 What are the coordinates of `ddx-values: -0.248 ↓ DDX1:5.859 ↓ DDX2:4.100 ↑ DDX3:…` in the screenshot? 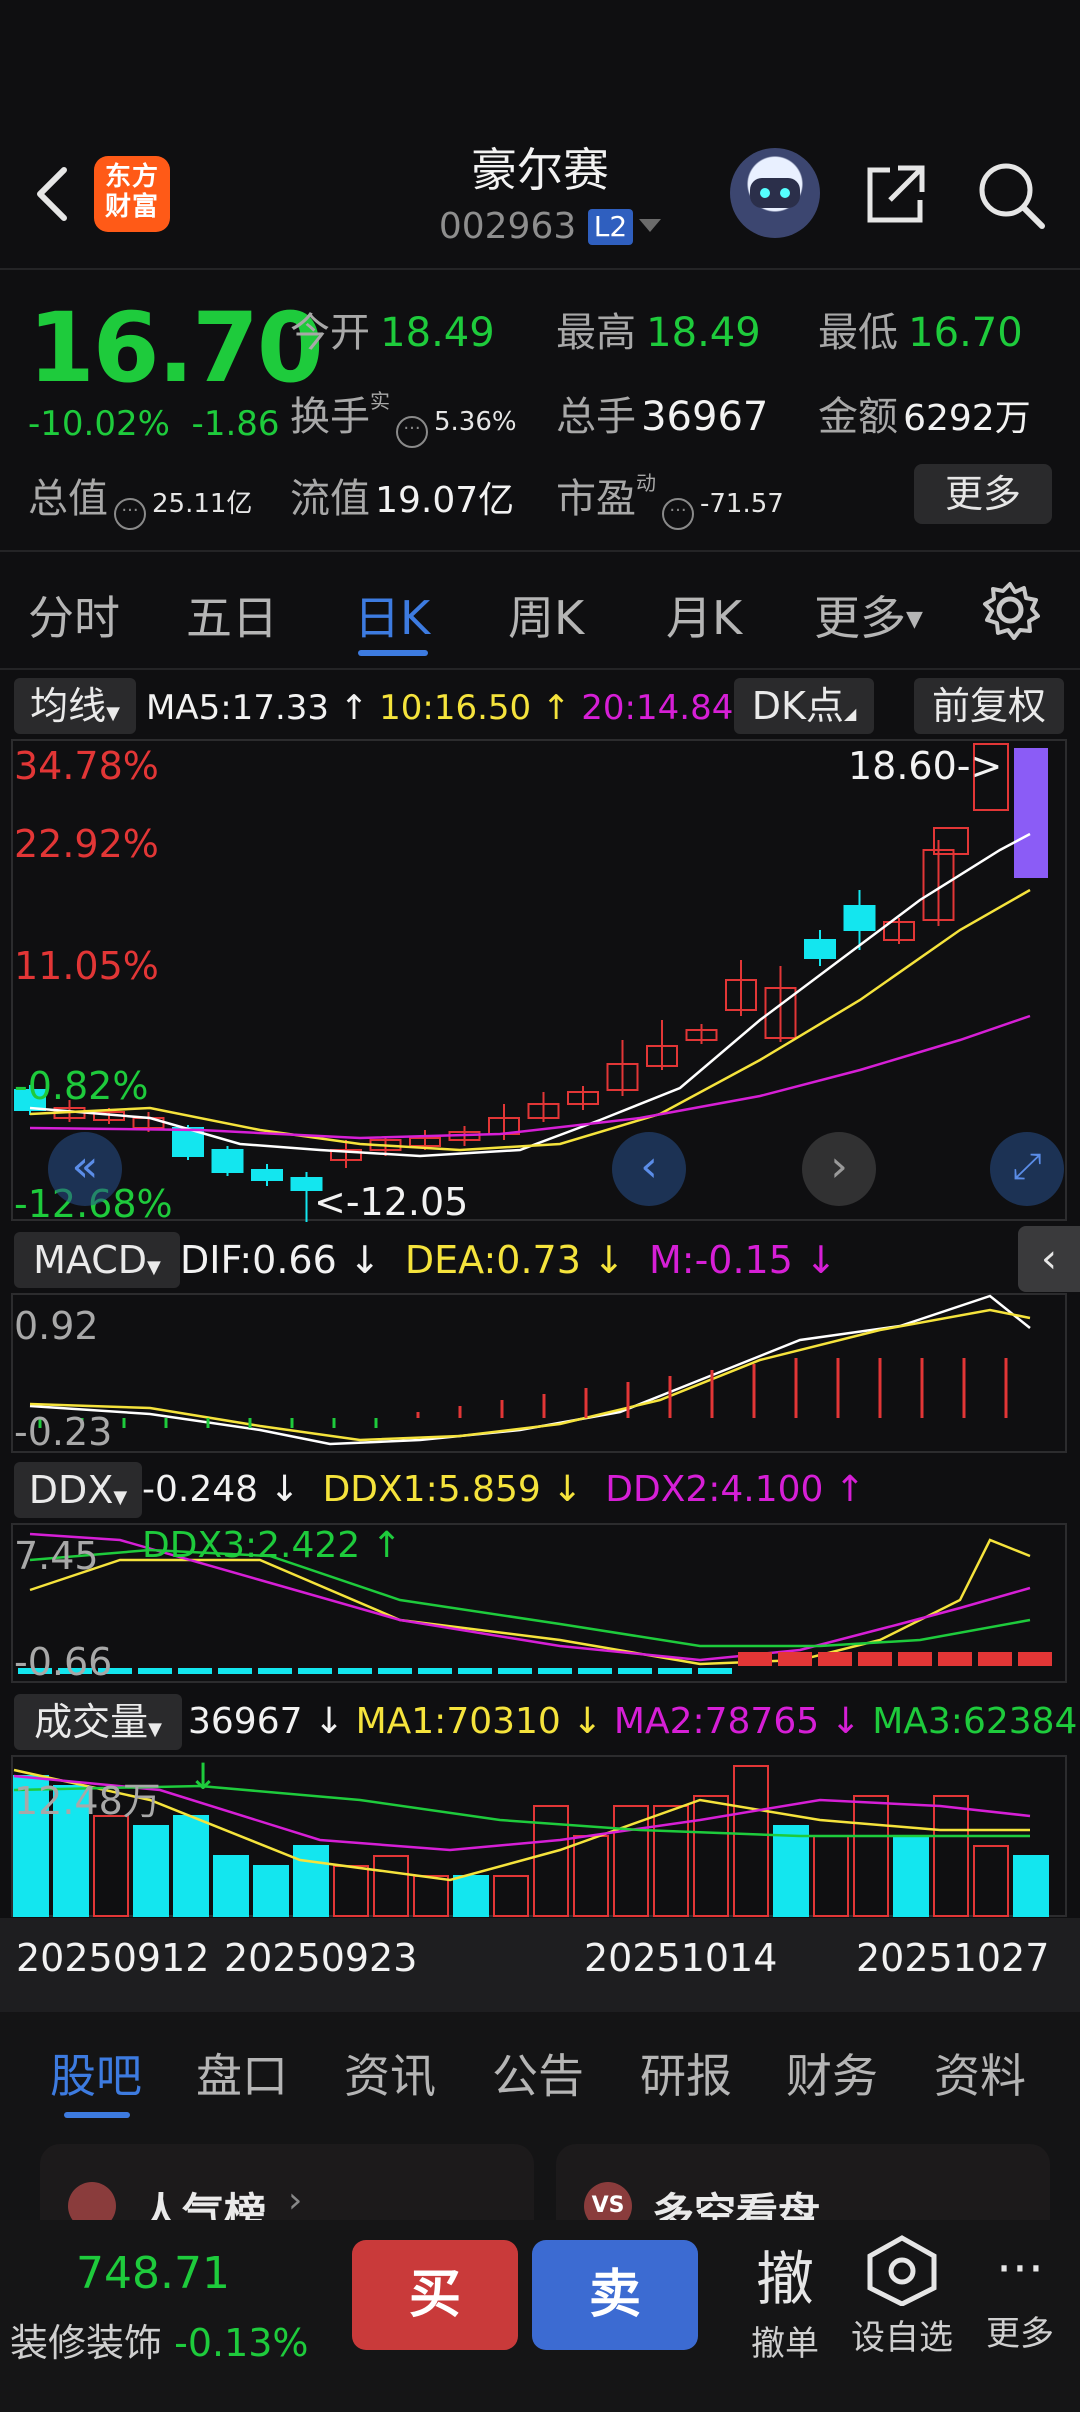 It's located at (504, 1517).